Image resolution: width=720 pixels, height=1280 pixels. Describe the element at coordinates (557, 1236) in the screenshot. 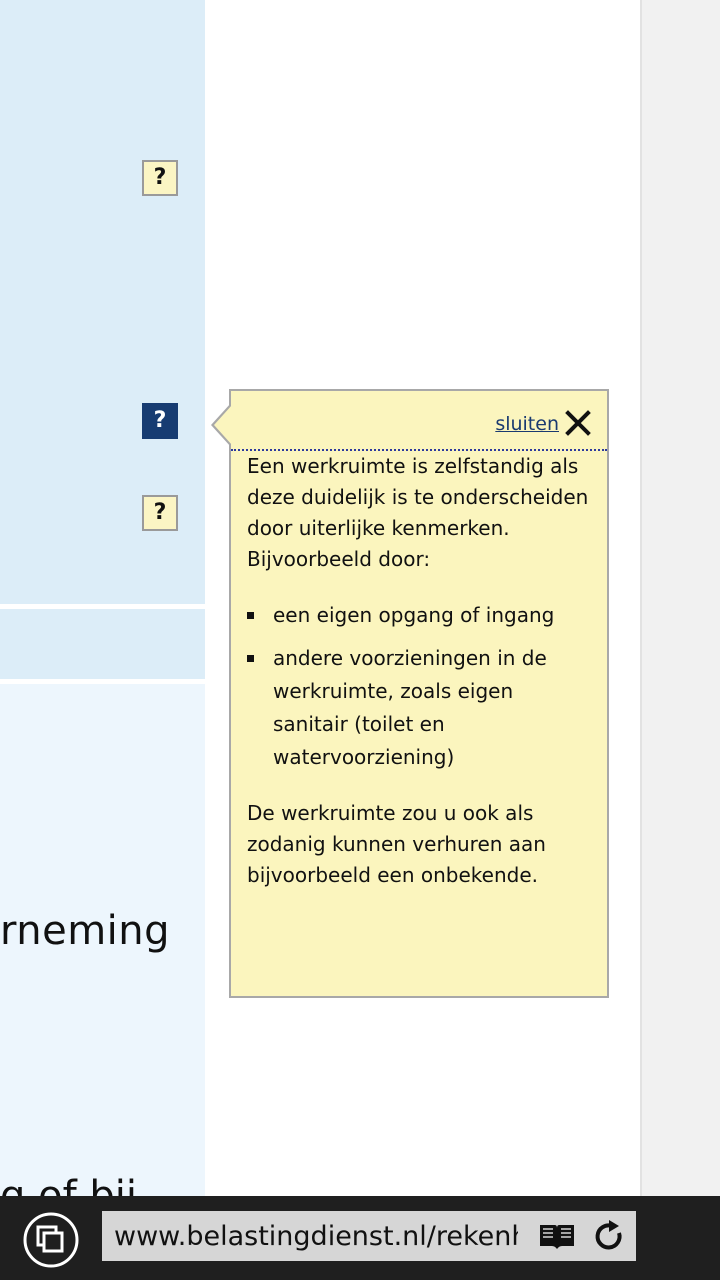

I see `reading-view-icon` at that location.